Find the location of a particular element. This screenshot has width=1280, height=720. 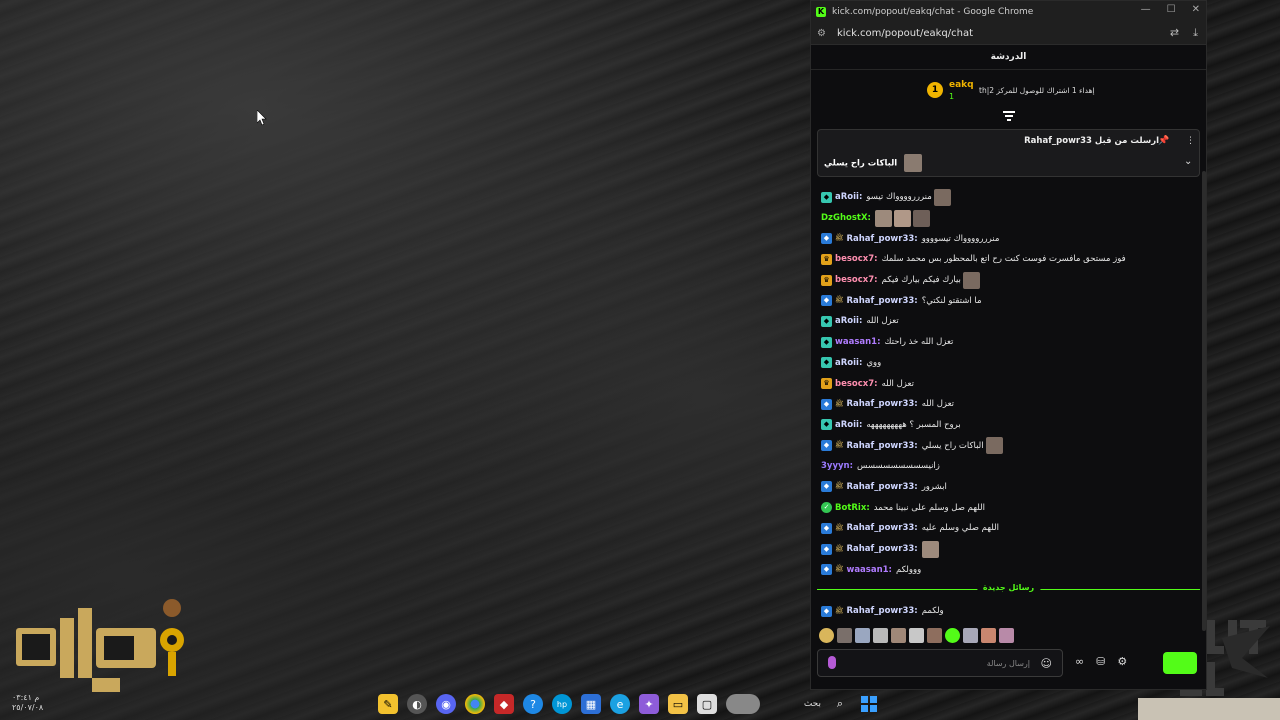

new-messages-label: رسائل جديدة is located at coordinates (1008, 587).